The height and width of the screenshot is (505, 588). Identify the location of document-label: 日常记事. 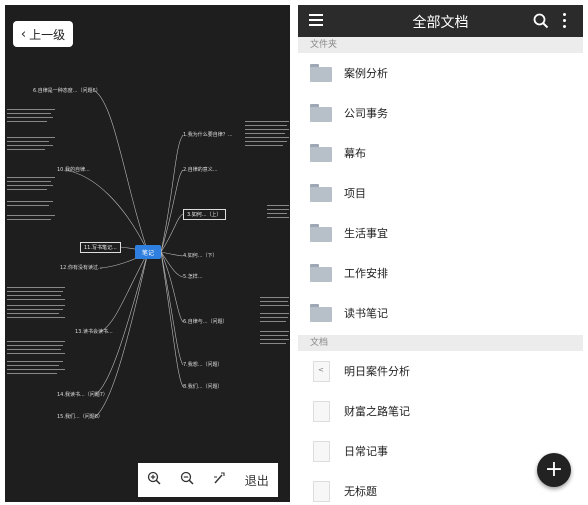
(366, 451).